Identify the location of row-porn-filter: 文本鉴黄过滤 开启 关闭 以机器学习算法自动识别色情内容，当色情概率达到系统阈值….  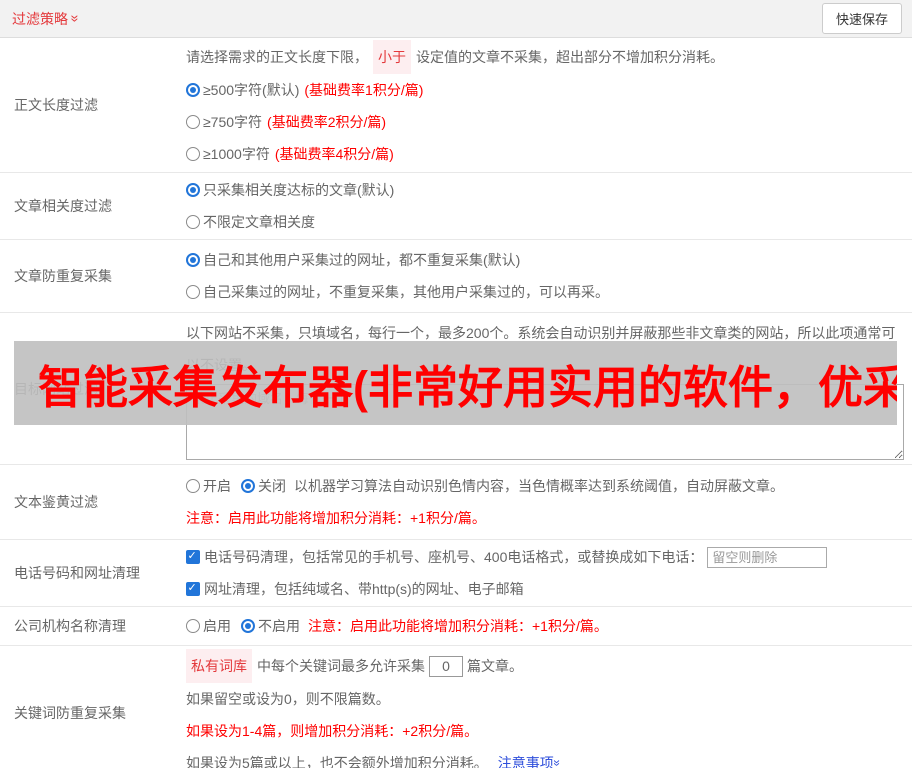
(456, 502).